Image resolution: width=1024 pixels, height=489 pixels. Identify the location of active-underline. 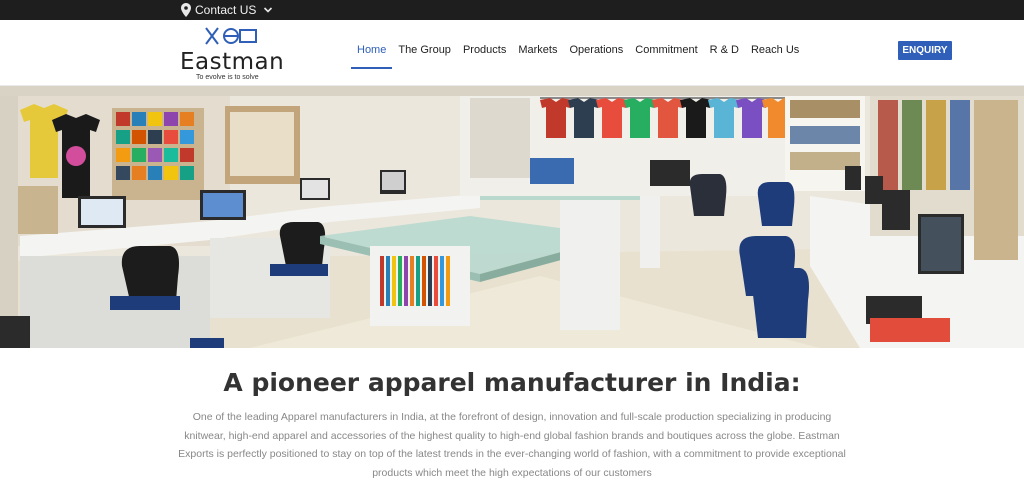
(372, 68).